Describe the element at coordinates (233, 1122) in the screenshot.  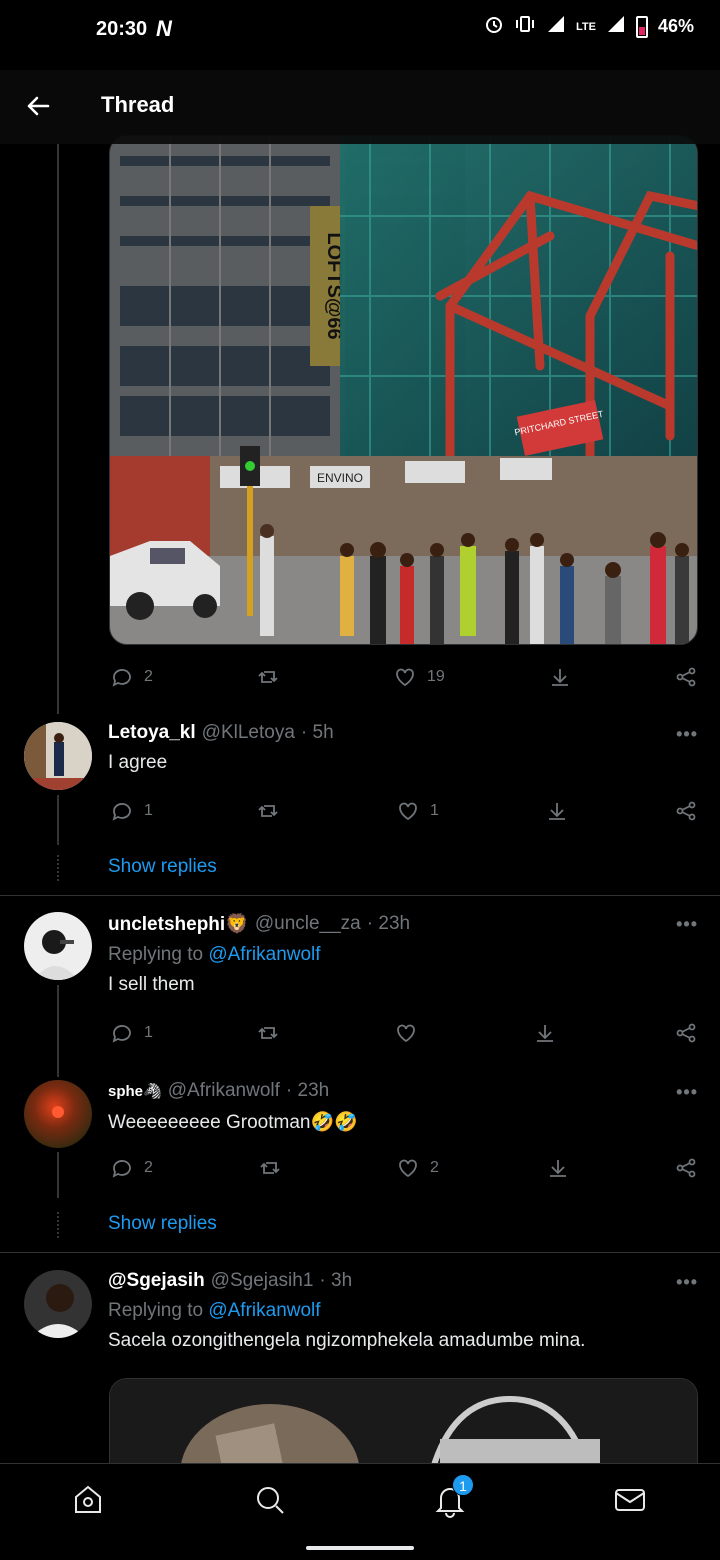
I see `tweet-text: Weeeeeeeee Grootman🤣🤣` at that location.